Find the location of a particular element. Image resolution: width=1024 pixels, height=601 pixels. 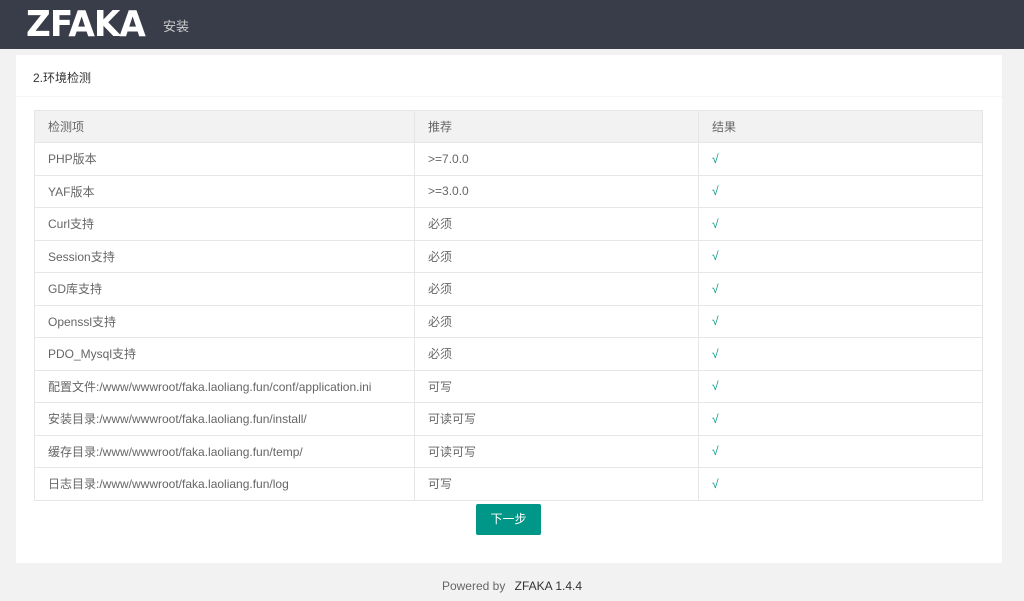

table-row: GD库支持 必须 √ is located at coordinates (508, 289).